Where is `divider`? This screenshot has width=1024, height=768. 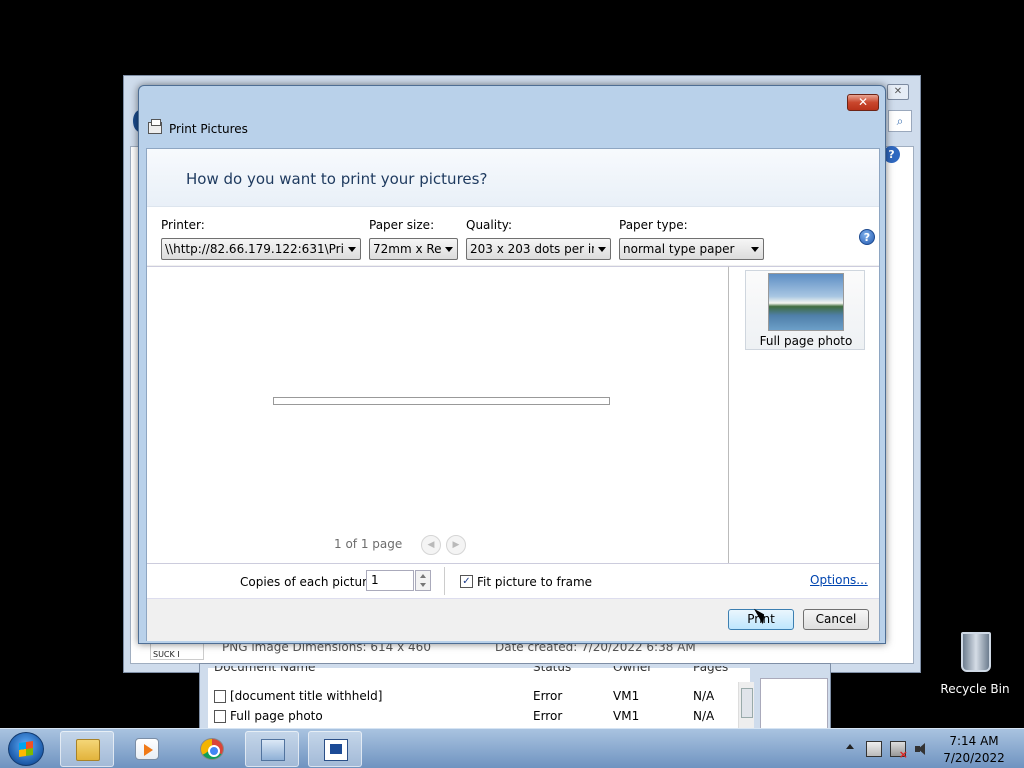 divider is located at coordinates (444, 581).